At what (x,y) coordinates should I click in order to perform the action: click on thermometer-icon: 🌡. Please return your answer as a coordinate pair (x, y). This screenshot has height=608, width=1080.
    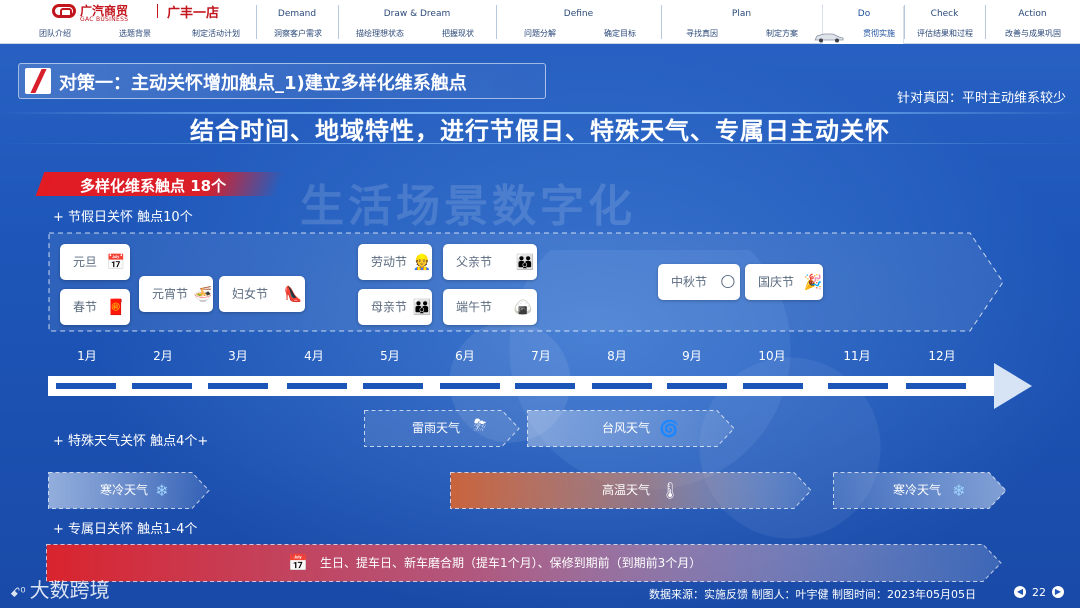
    Looking at the image, I should click on (670, 490).